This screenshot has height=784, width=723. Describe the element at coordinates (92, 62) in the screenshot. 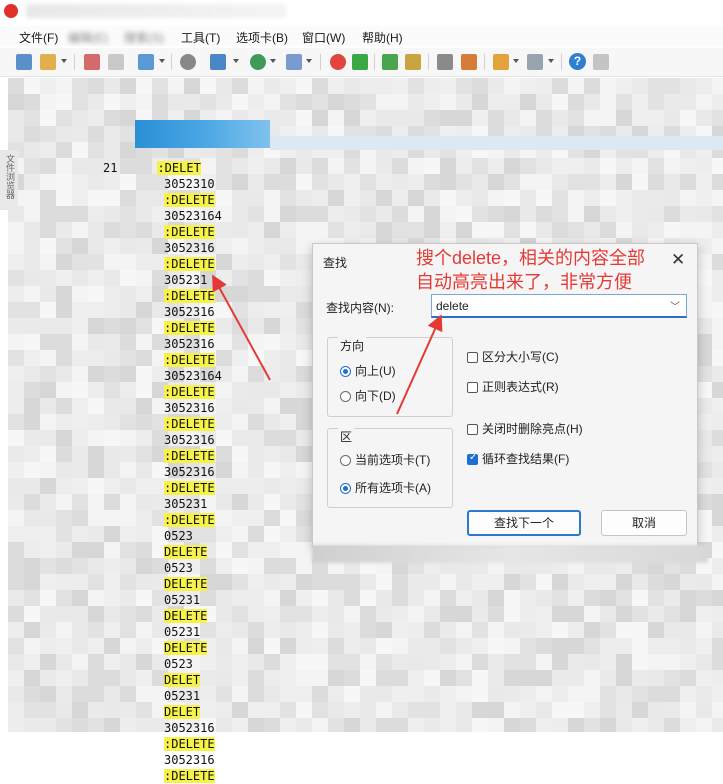

I see `save-icon` at that location.